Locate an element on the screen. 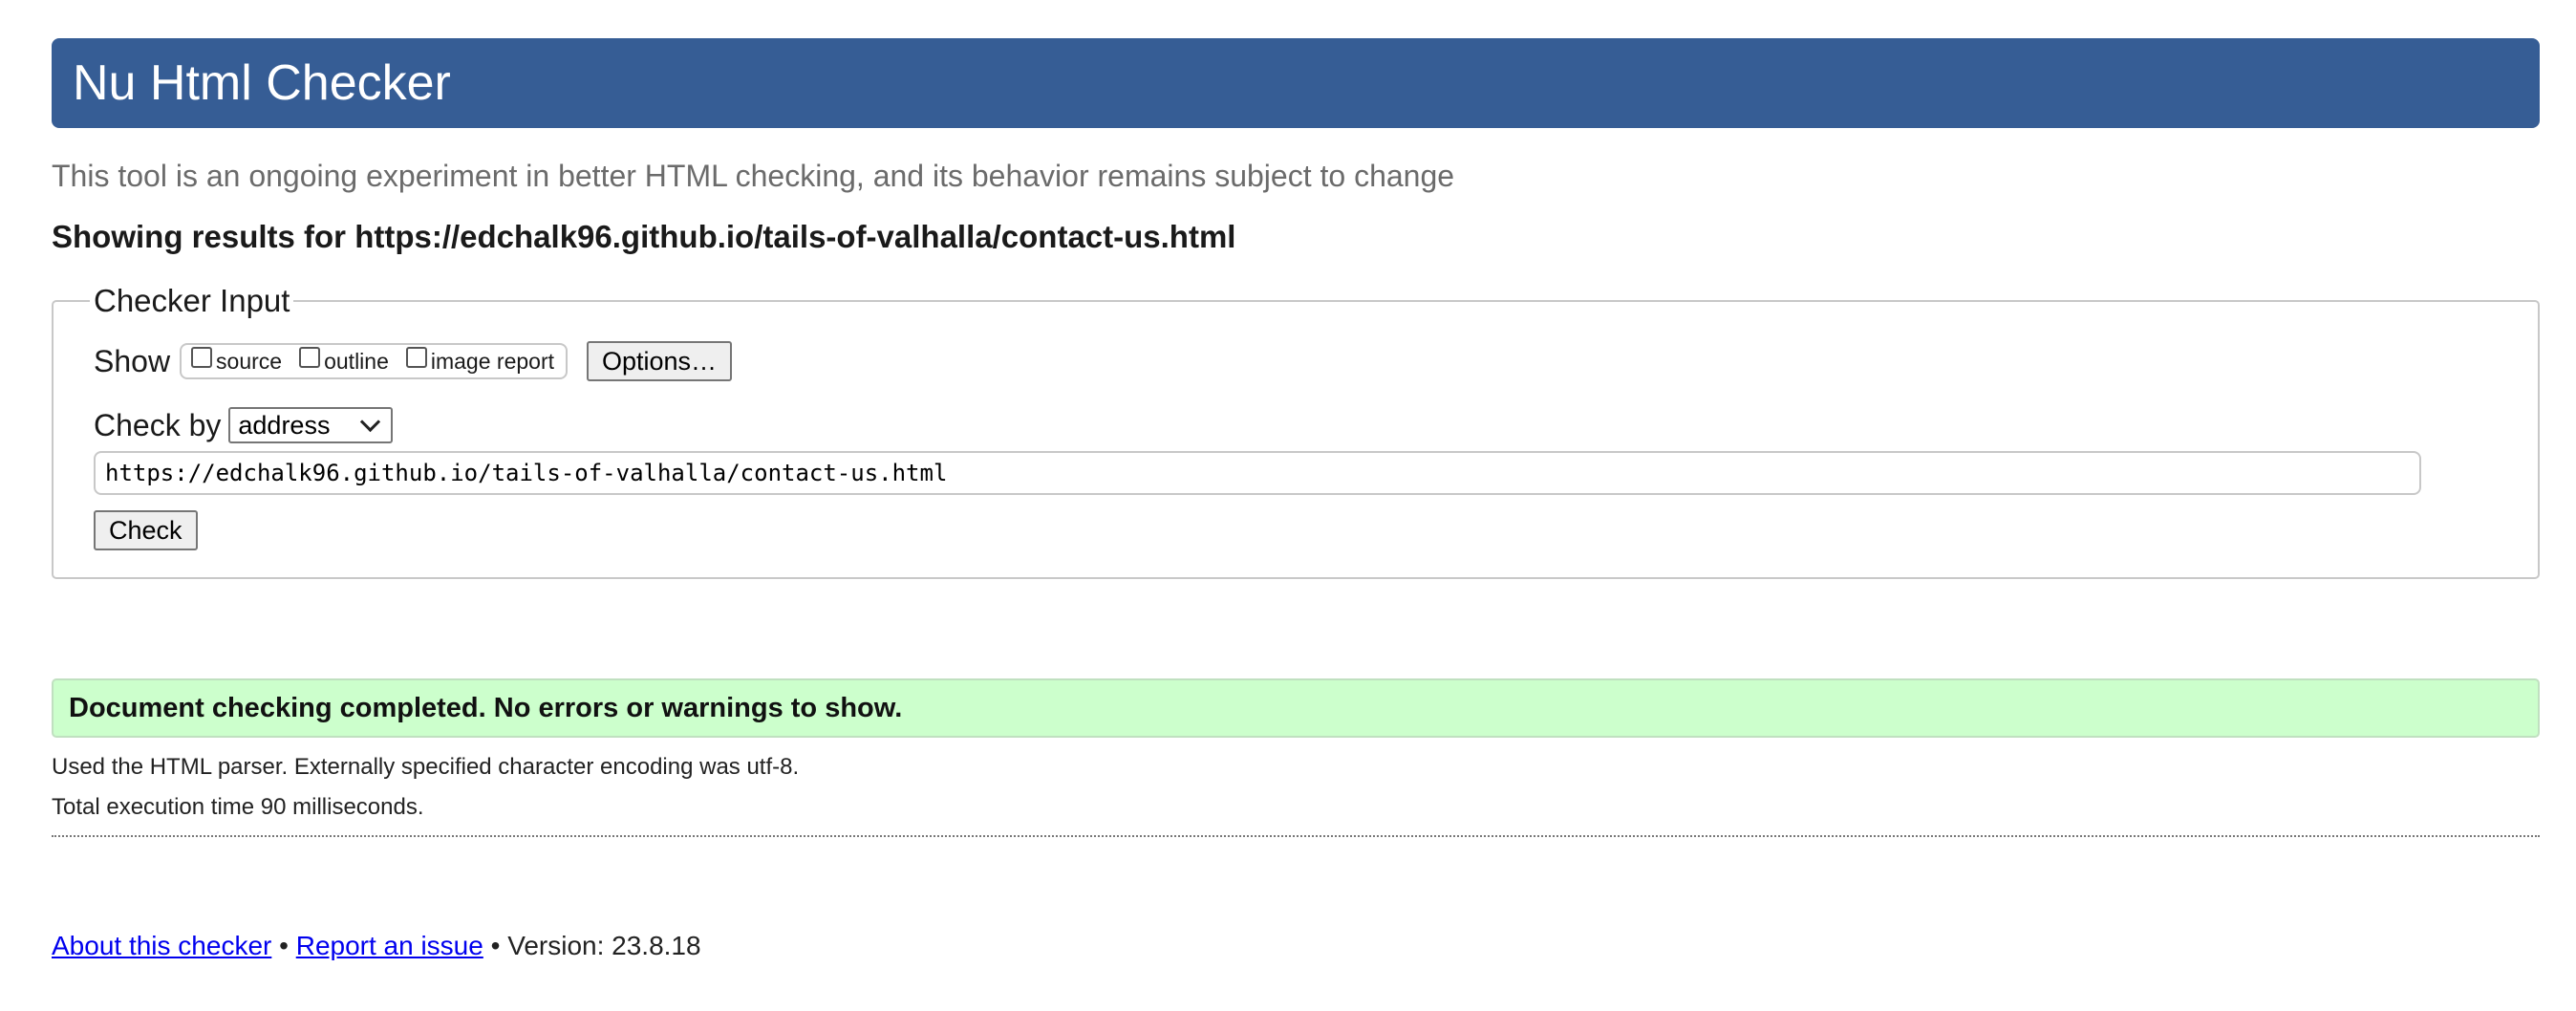  image-report-checkbox-label: image report is located at coordinates (492, 361).